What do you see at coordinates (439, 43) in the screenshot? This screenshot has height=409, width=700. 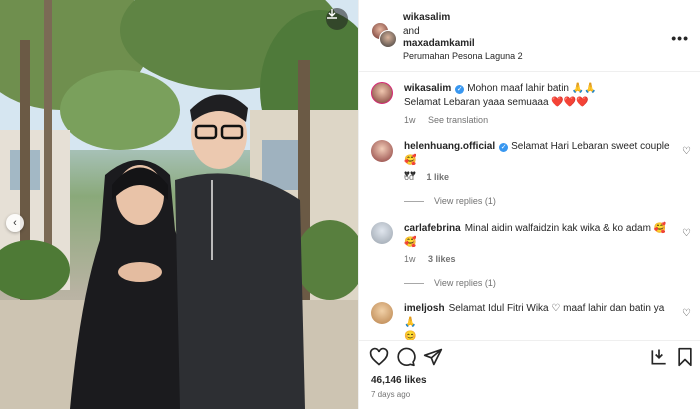 I see `header-username-2: maxadamkamil` at bounding box center [439, 43].